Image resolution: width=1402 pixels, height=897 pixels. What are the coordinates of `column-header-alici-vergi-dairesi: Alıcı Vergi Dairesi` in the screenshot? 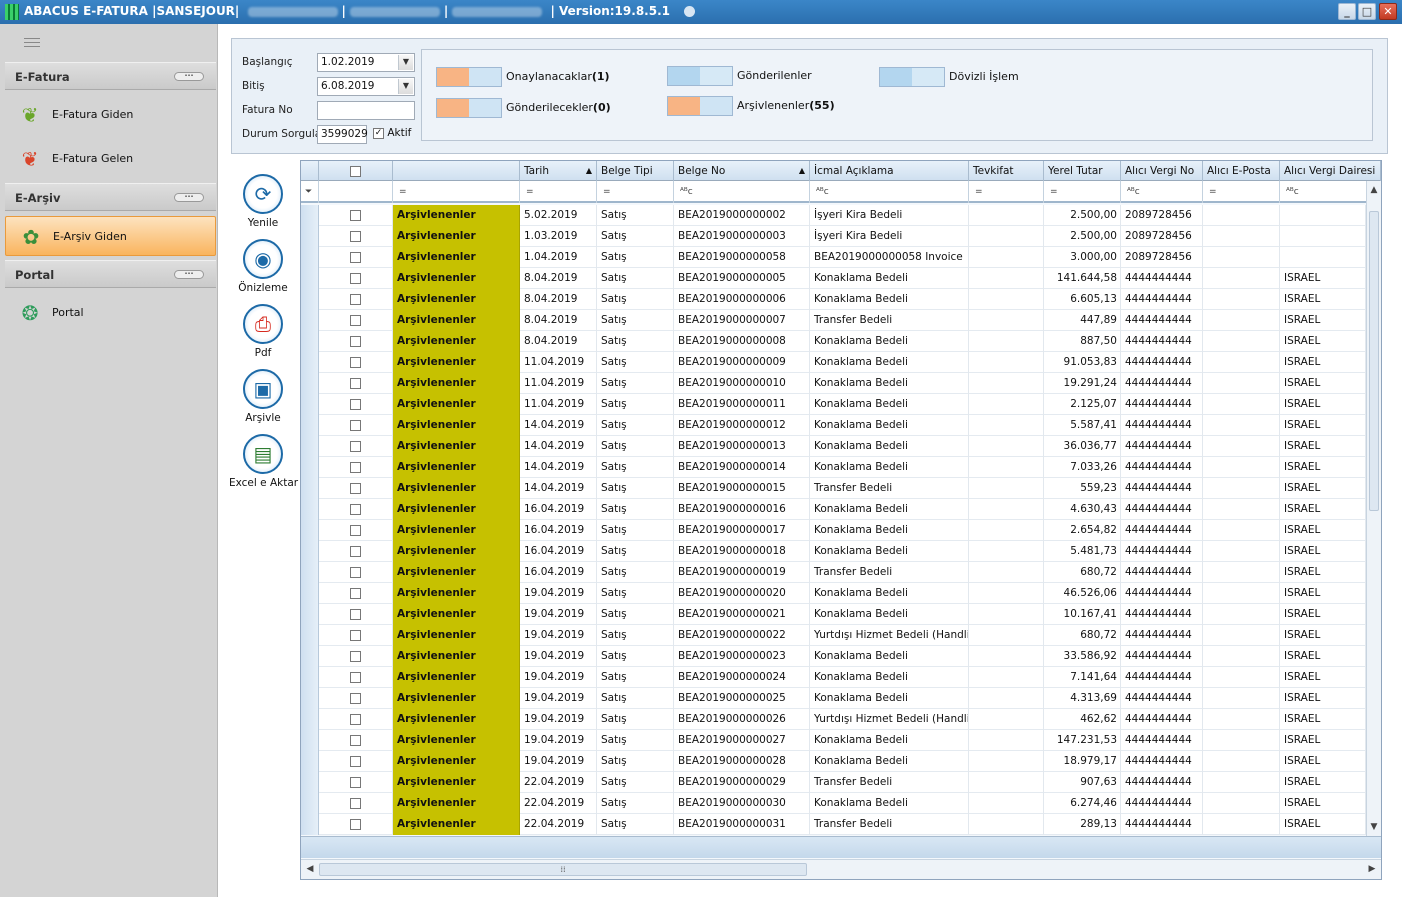 It's located at (1330, 171).